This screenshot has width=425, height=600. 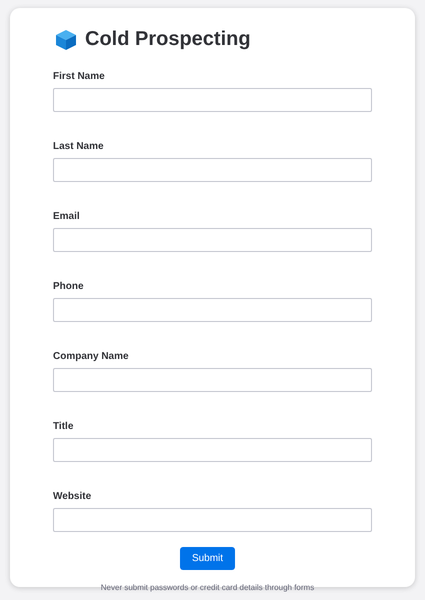 What do you see at coordinates (207, 587) in the screenshot?
I see `notice-text: Never submit passwords or credit card details through forms` at bounding box center [207, 587].